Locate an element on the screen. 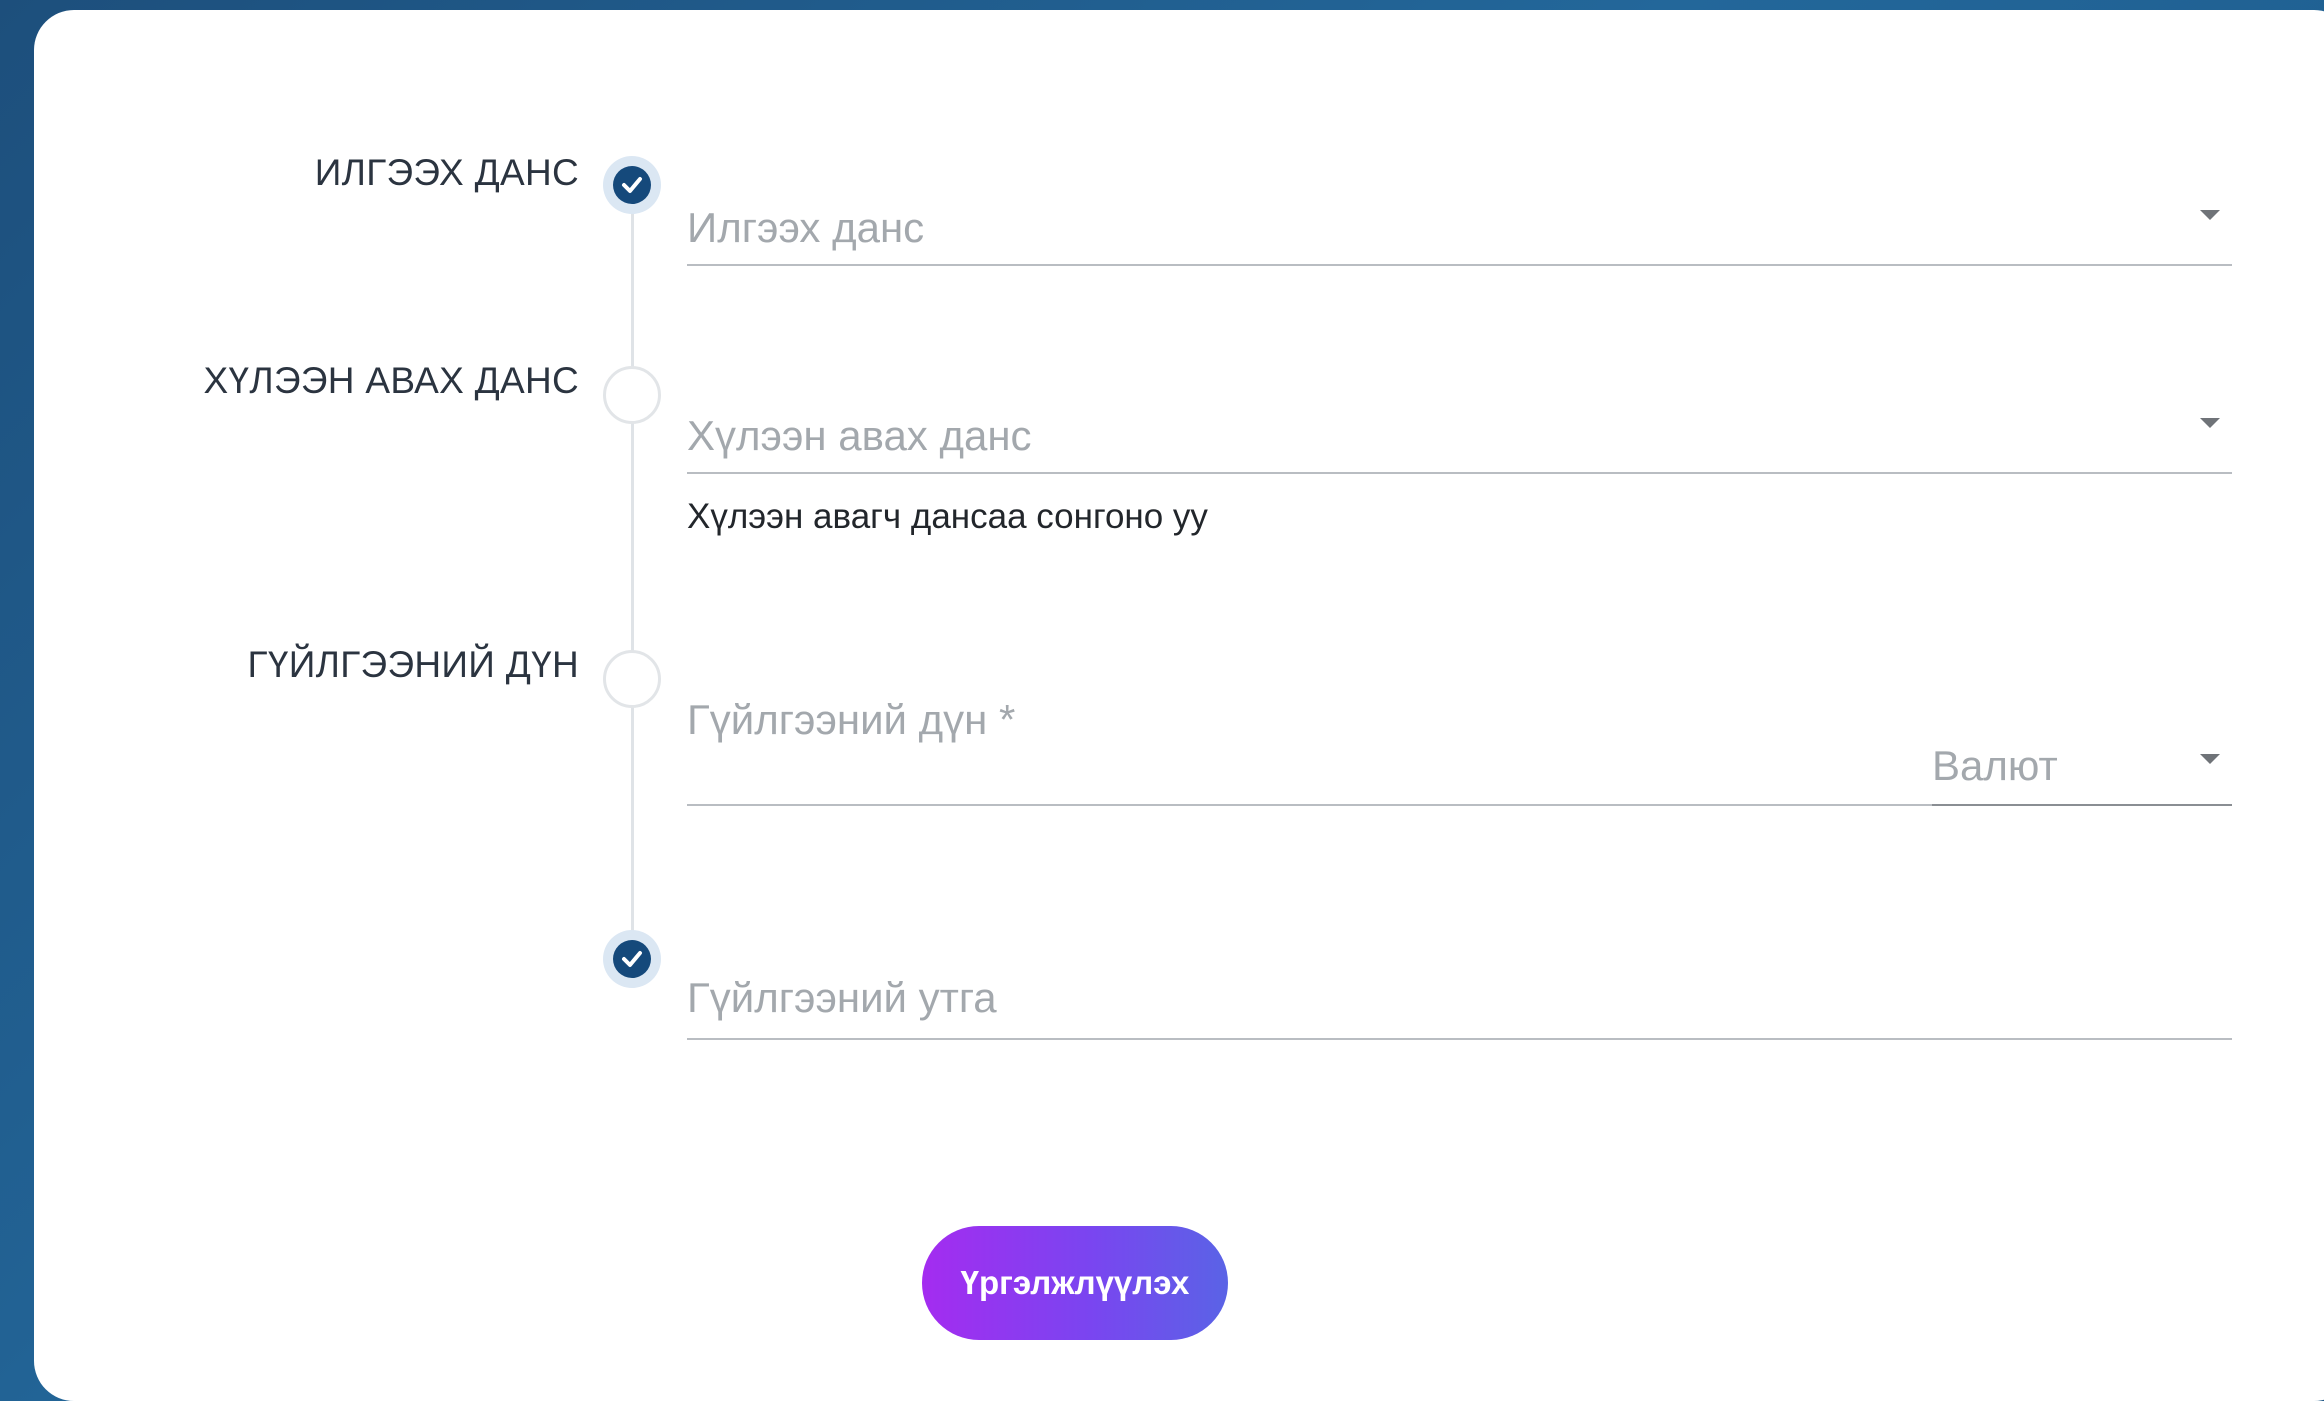 Image resolution: width=2324 pixels, height=1401 pixels. step-label-amount: ГҮЙЛГЭЭНИЙ ДҮН is located at coordinates (413, 664).